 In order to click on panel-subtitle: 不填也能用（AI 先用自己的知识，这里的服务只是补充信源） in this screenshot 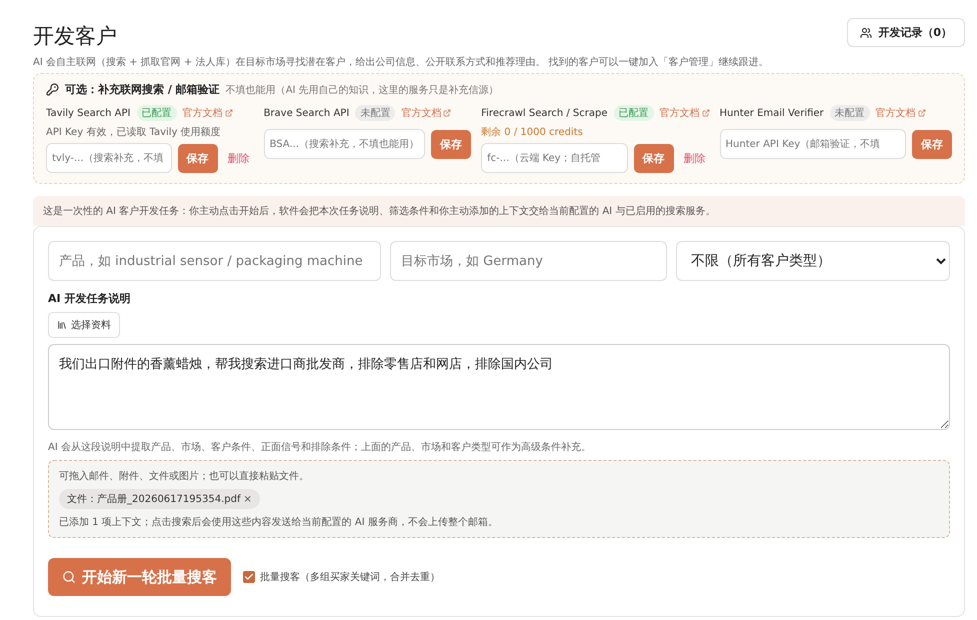, I will do `click(362, 90)`.